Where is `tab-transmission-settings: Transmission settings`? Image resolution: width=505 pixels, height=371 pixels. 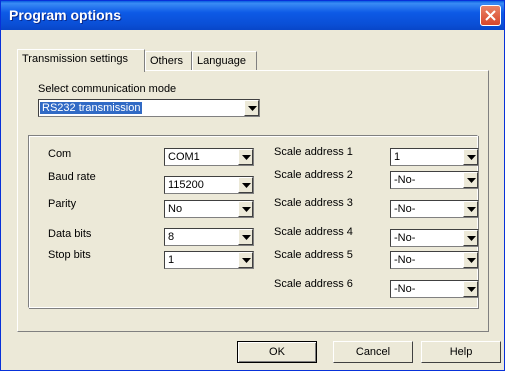
tab-transmission-settings: Transmission settings is located at coordinates (81, 60).